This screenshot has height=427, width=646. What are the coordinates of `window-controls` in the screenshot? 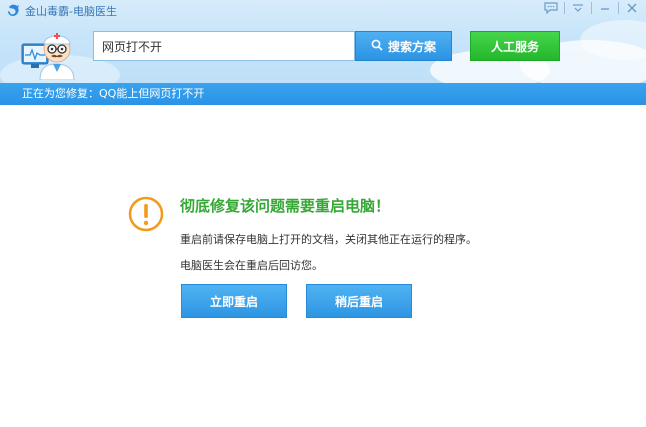 It's located at (591, 8).